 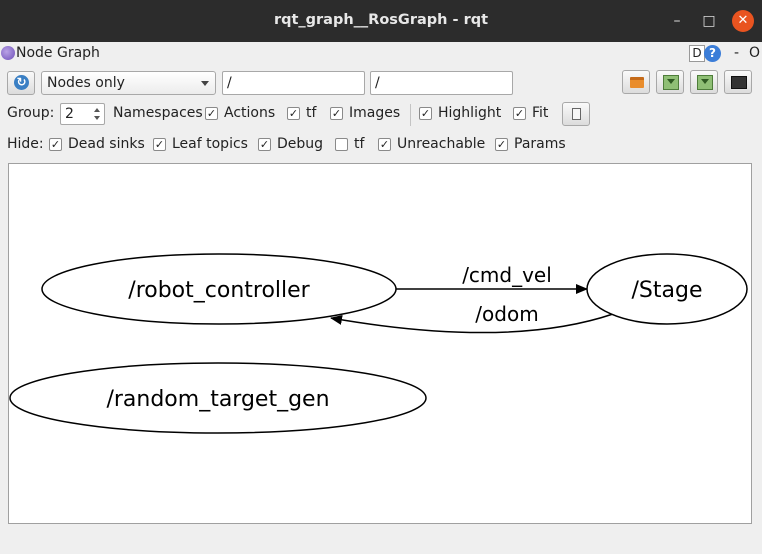 What do you see at coordinates (441, 144) in the screenshot?
I see `unreachable-label: Unreachable` at bounding box center [441, 144].